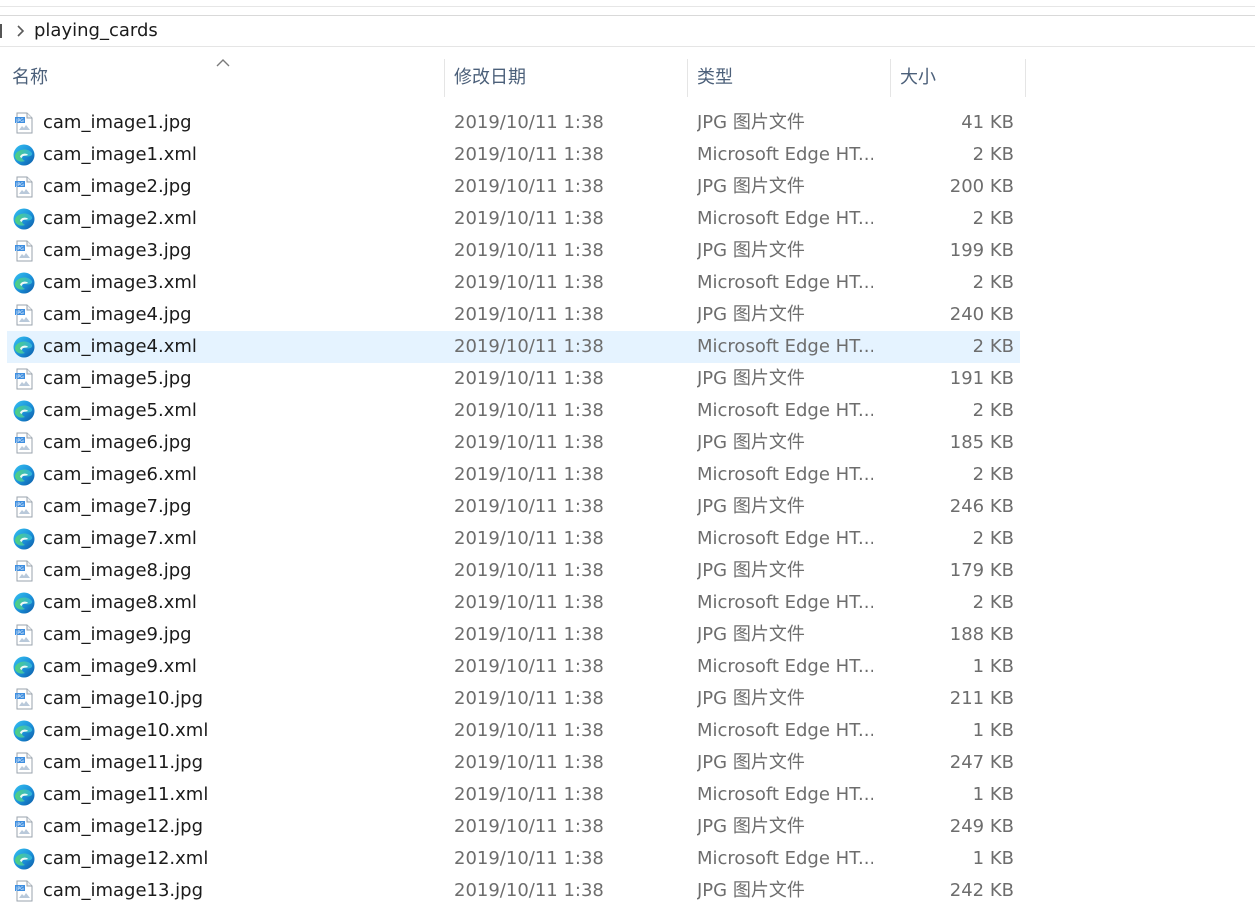  Describe the element at coordinates (20, 31) in the screenshot. I see `chevron-right-icon` at that location.